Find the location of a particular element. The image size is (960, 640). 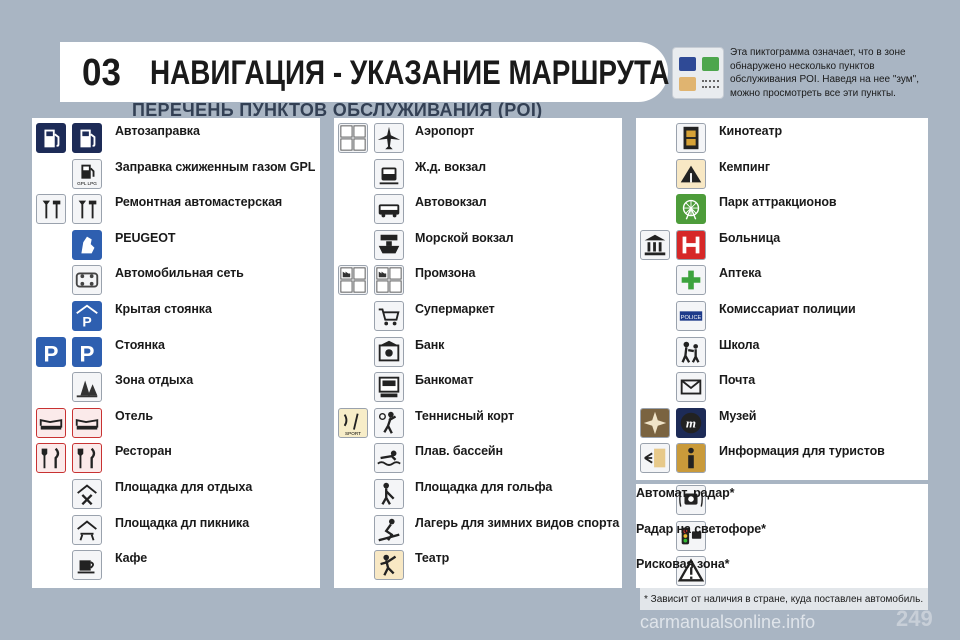

poi-label: Зона отдыха is located at coordinates (154, 380).